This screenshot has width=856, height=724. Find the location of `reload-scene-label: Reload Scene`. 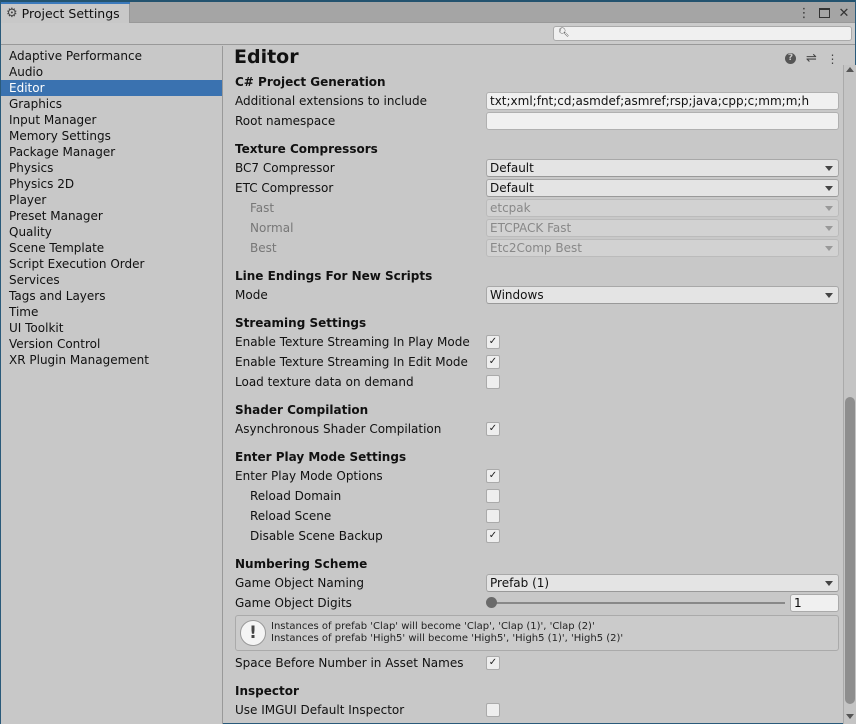

reload-scene-label: Reload Scene is located at coordinates (291, 516).